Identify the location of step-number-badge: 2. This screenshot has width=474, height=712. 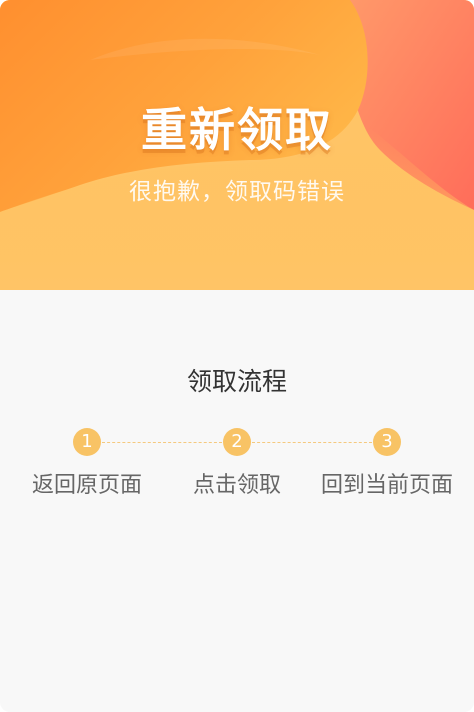
(237, 442).